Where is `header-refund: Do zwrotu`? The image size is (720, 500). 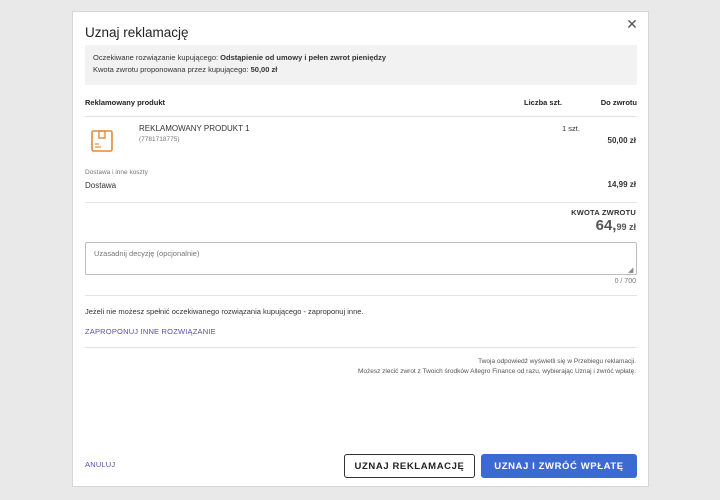
header-refund: Do zwrotu is located at coordinates (618, 102).